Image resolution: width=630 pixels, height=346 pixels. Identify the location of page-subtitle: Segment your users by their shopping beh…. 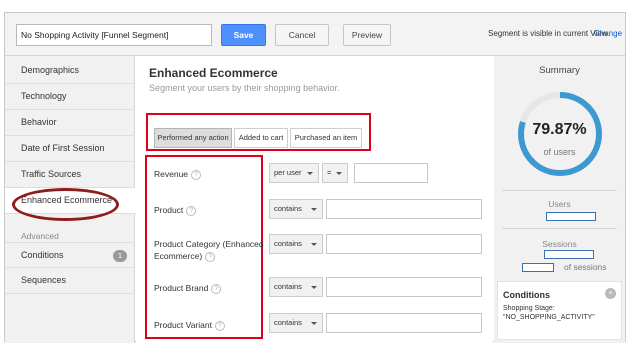
(244, 88).